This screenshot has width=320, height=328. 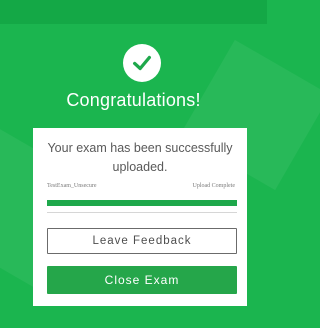 What do you see at coordinates (214, 186) in the screenshot?
I see `upload-status: Upload Complete` at bounding box center [214, 186].